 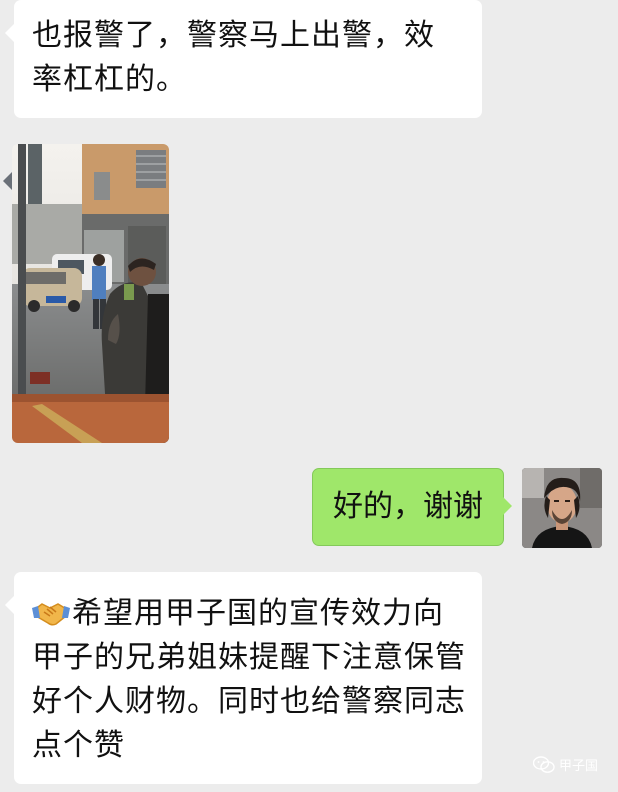 I want to click on image-bubble-tail, so click(x=7, y=181).